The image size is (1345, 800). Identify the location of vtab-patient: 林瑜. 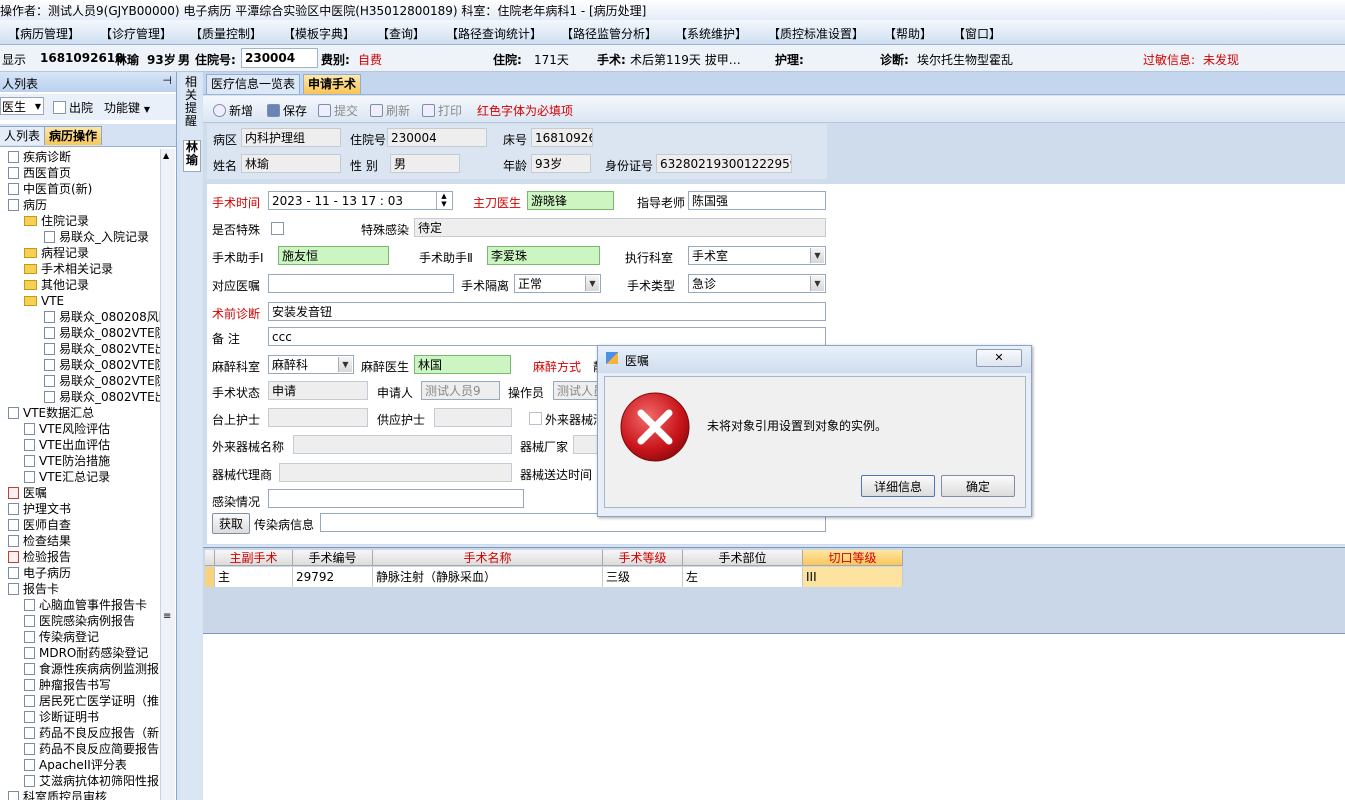
(192, 156).